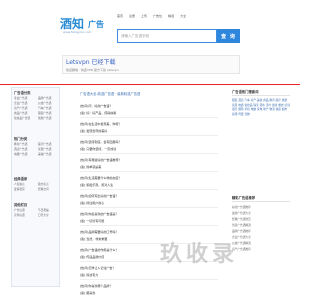 The height and width of the screenshot is (300, 320). I want to click on sidebar-section-title: 其他栏目, so click(21, 205).